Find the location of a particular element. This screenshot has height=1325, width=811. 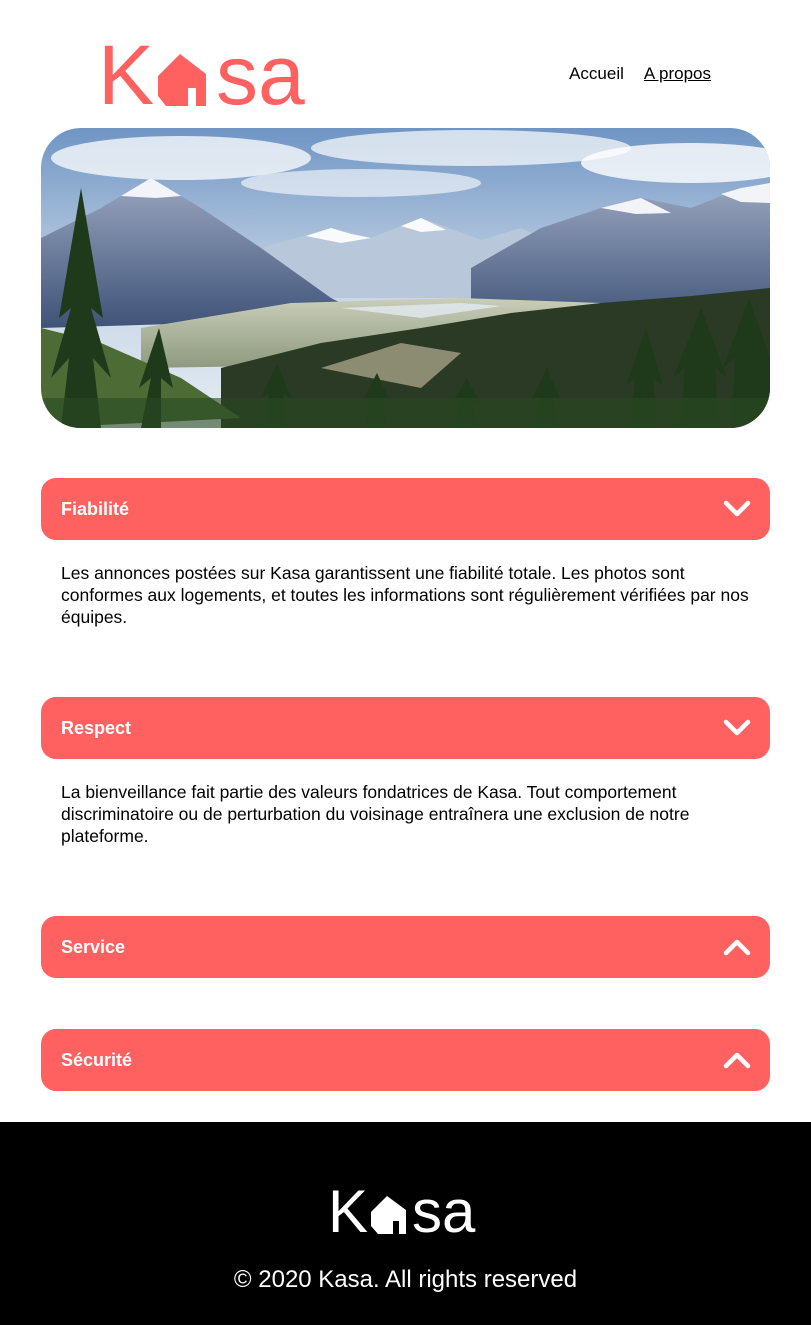

site-header: K sa Accueil A propos is located at coordinates (405, 64).